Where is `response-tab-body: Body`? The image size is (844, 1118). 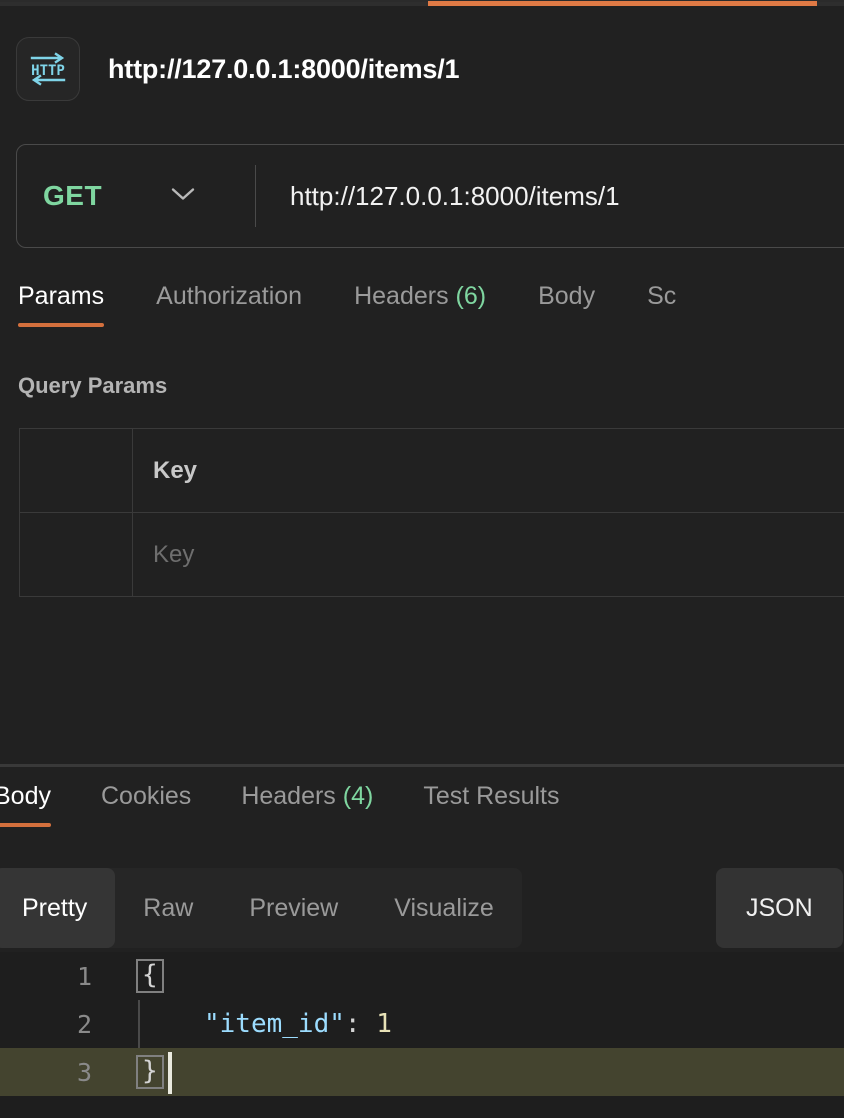
response-tab-body: Body is located at coordinates (25, 804).